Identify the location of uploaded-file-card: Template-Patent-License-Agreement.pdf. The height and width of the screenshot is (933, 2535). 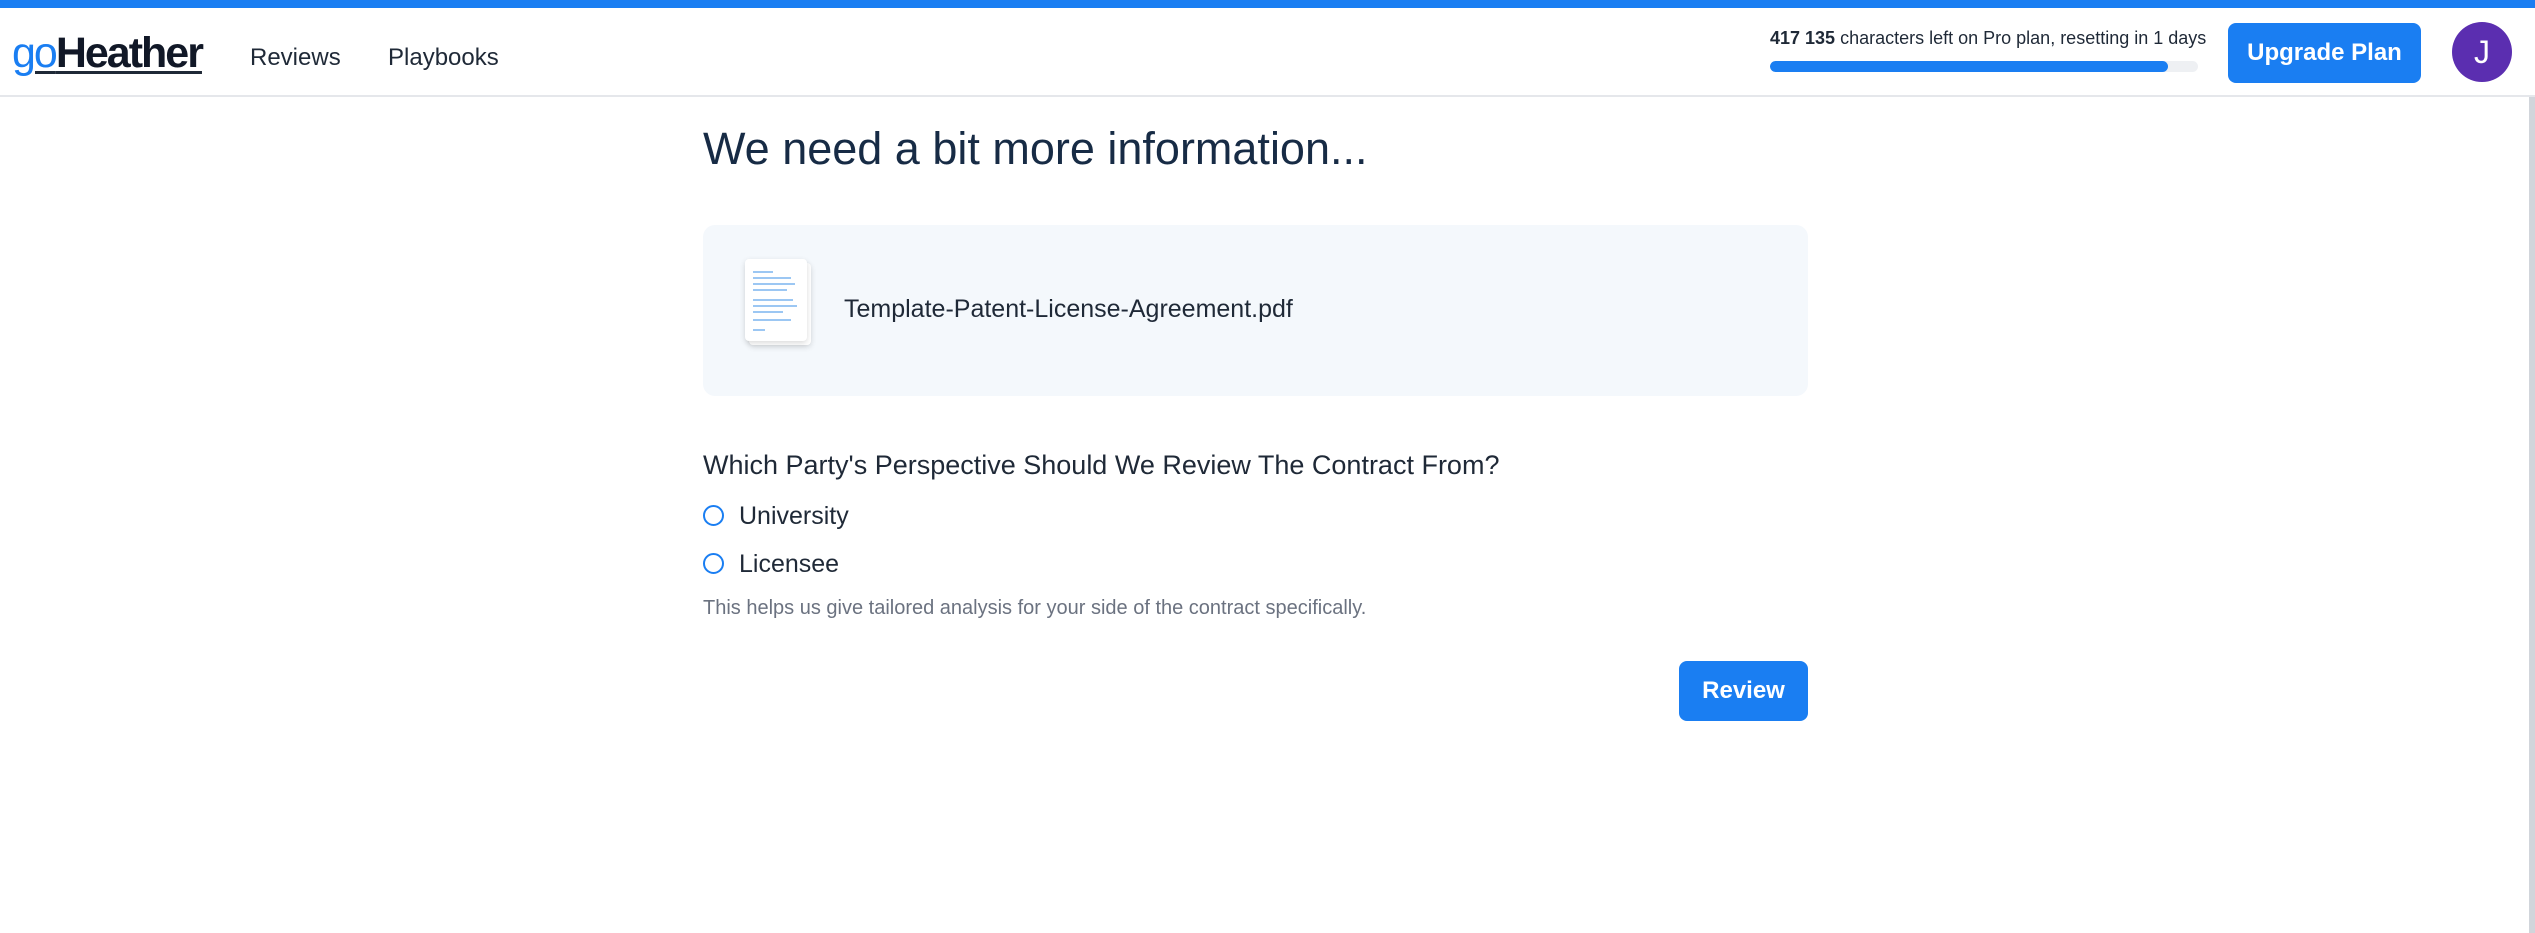
(1255, 310).